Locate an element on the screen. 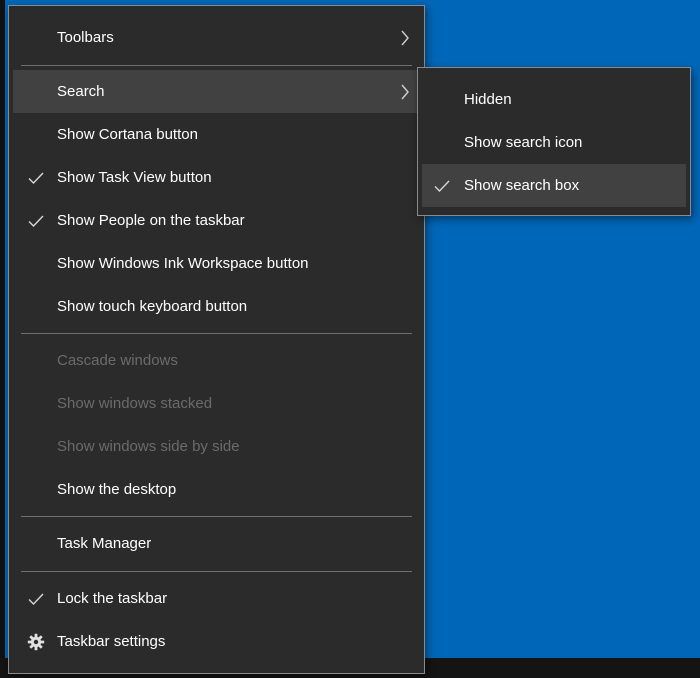 This screenshot has width=700, height=678. menu-item-label: Hidden is located at coordinates (488, 99).